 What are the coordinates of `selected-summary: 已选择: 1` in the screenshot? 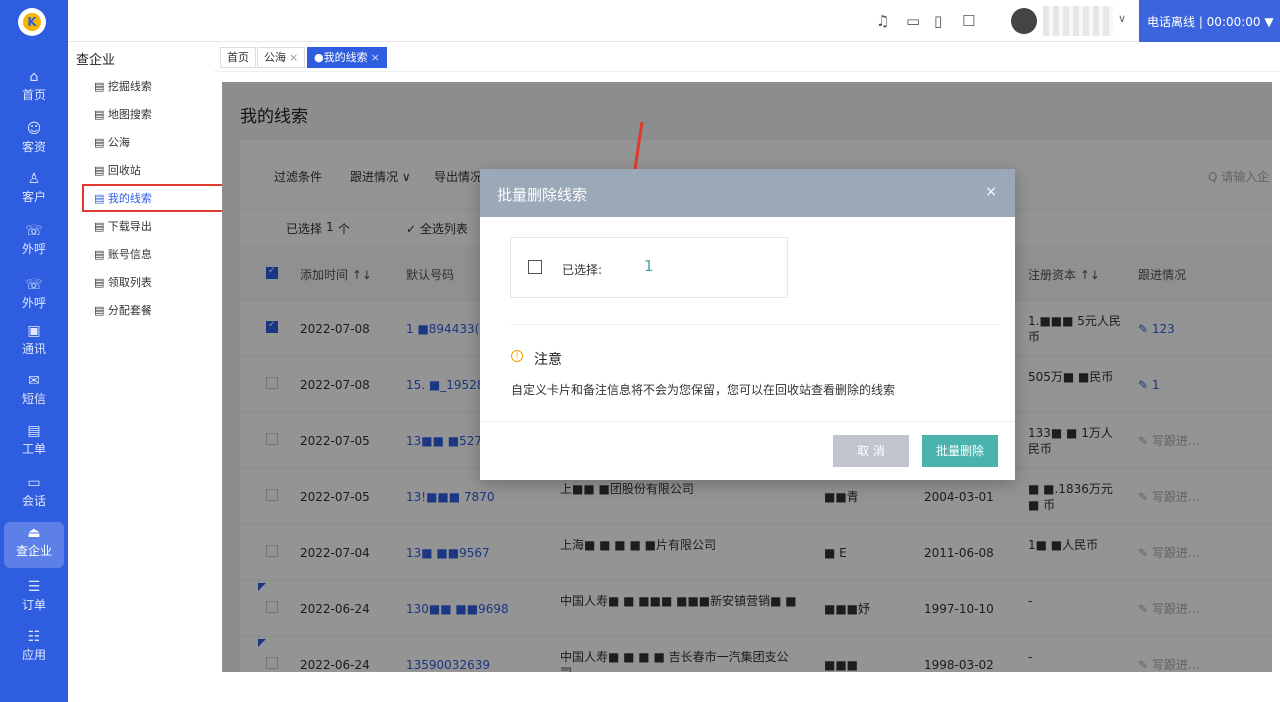 It's located at (649, 267).